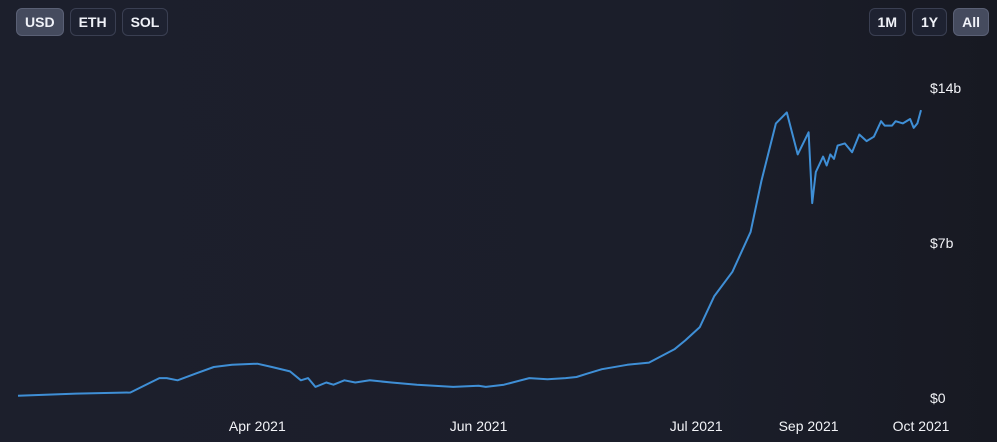  I want to click on y-tick-label: $0, so click(938, 398).